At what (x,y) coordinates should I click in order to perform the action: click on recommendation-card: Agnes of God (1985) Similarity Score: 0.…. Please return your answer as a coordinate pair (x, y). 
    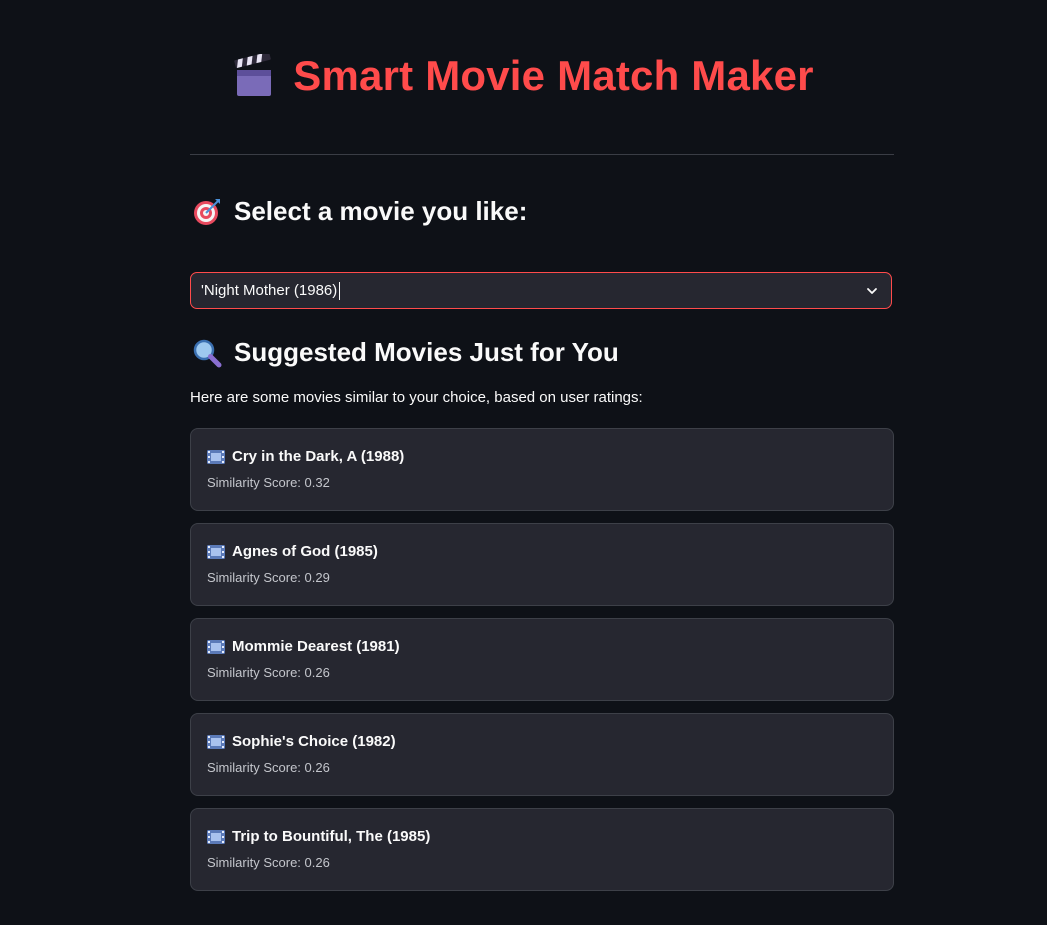
    Looking at the image, I should click on (542, 564).